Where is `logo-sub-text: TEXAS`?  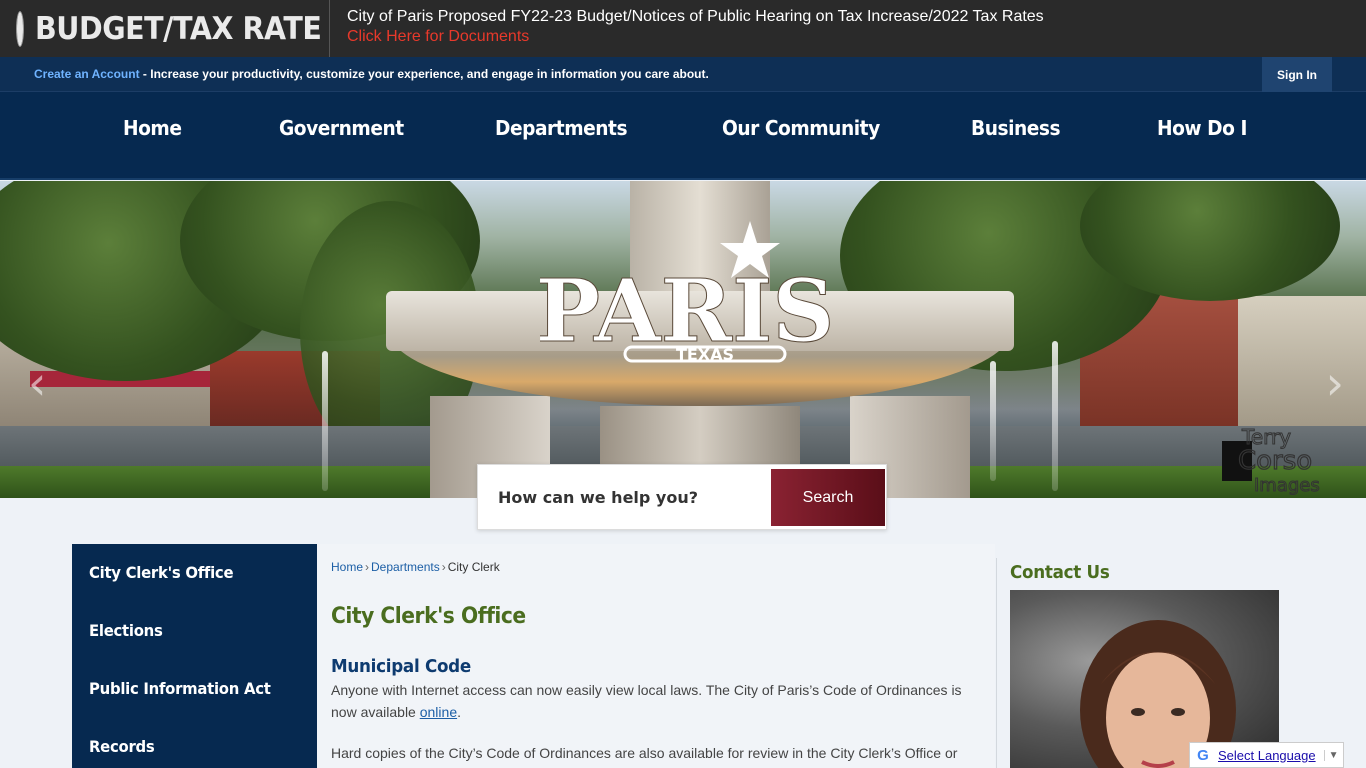
logo-sub-text: TEXAS is located at coordinates (705, 354).